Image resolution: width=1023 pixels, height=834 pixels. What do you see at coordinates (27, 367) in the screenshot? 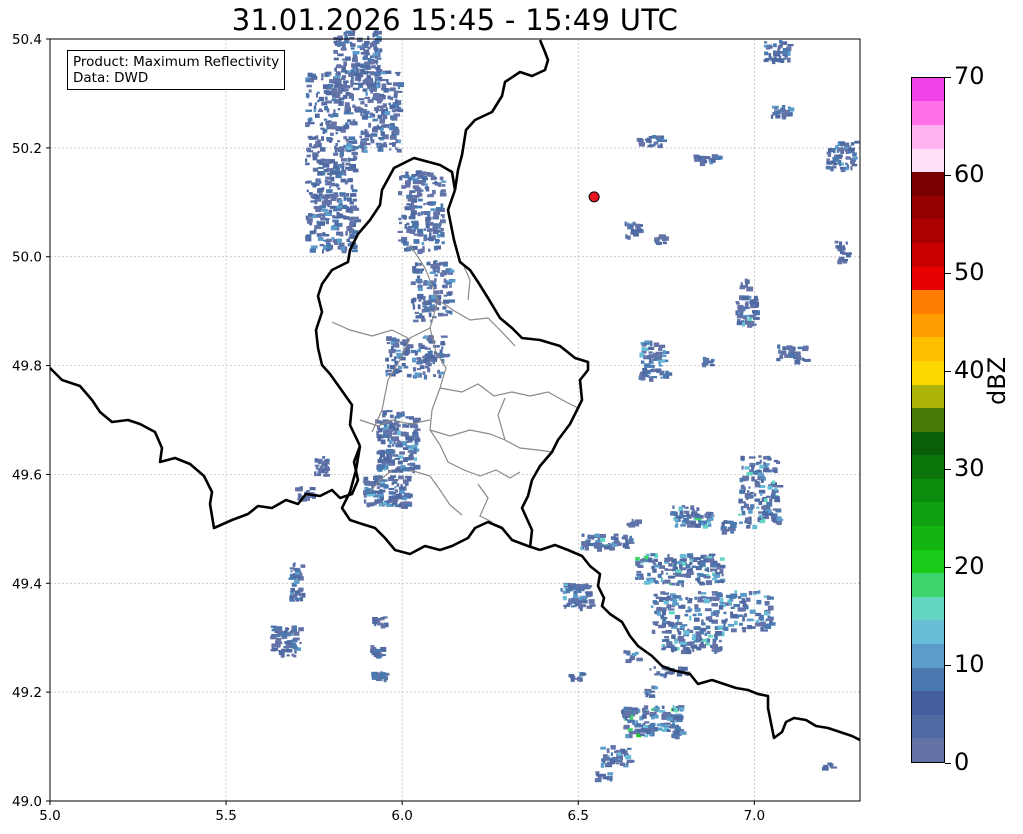
I see `y-tick-label: 49.8` at bounding box center [27, 367].